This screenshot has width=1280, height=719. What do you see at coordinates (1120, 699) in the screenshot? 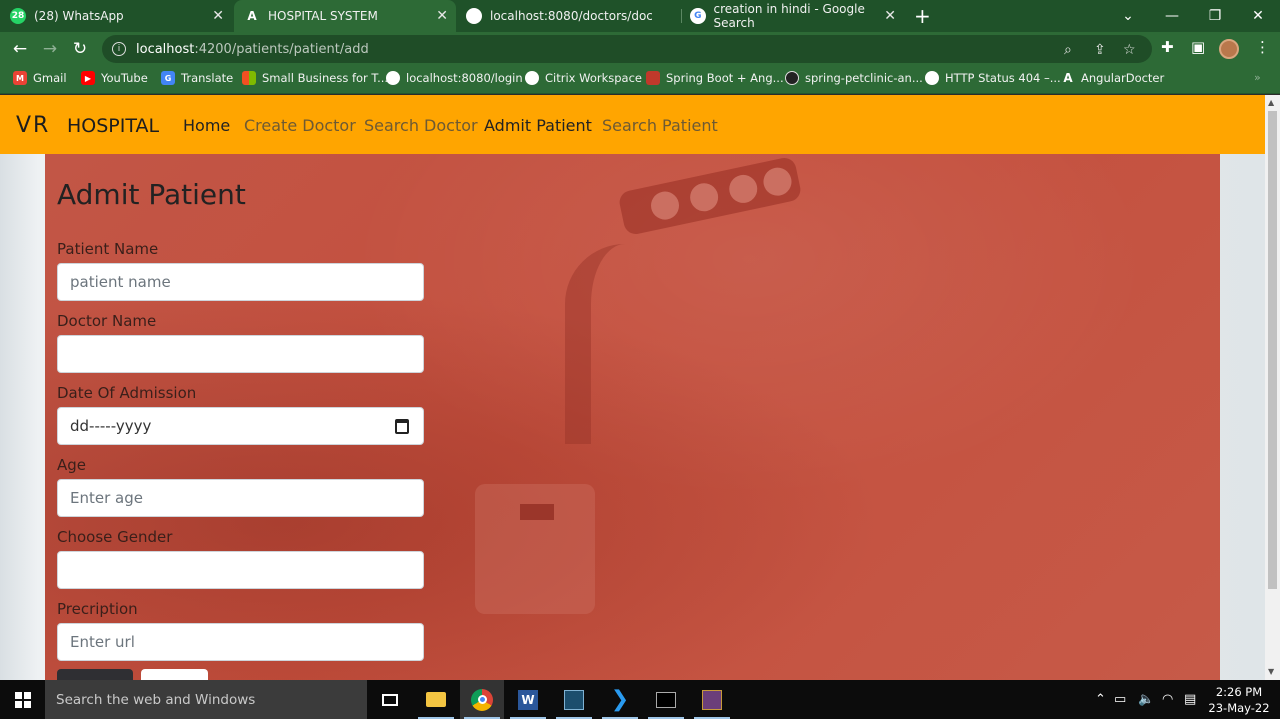
I see `battery-icon: ▭` at bounding box center [1120, 699].